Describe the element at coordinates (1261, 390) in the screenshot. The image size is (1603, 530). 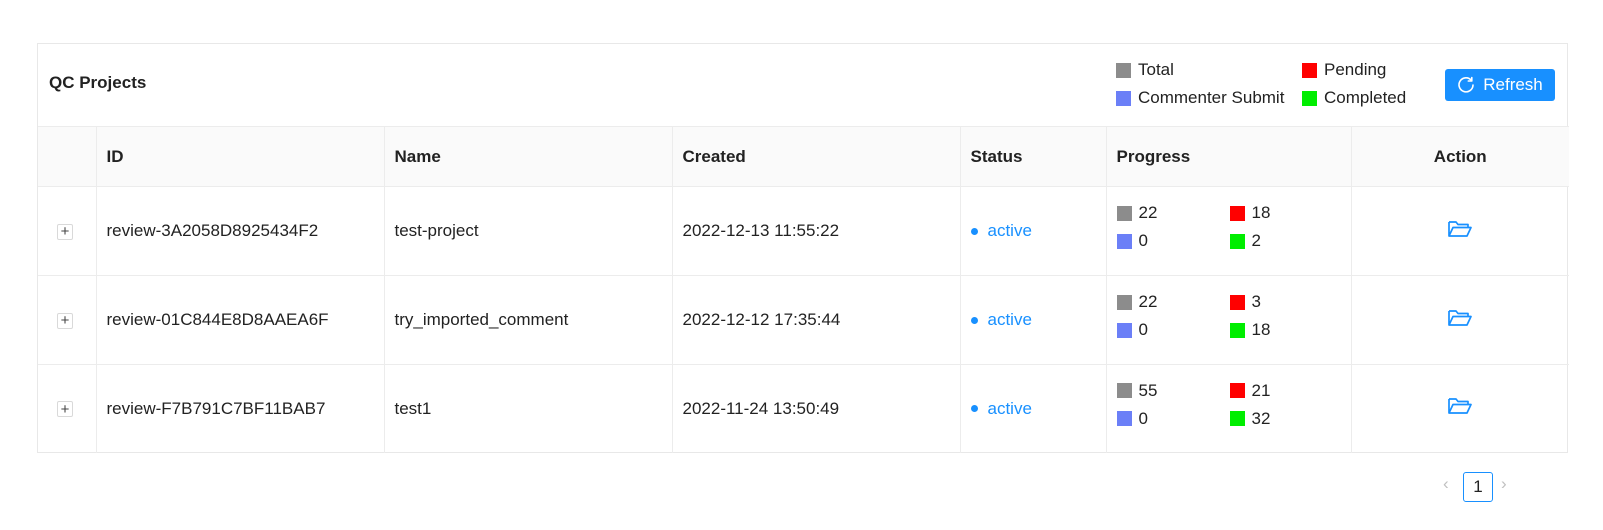
I see `pending-count: 21` at that location.